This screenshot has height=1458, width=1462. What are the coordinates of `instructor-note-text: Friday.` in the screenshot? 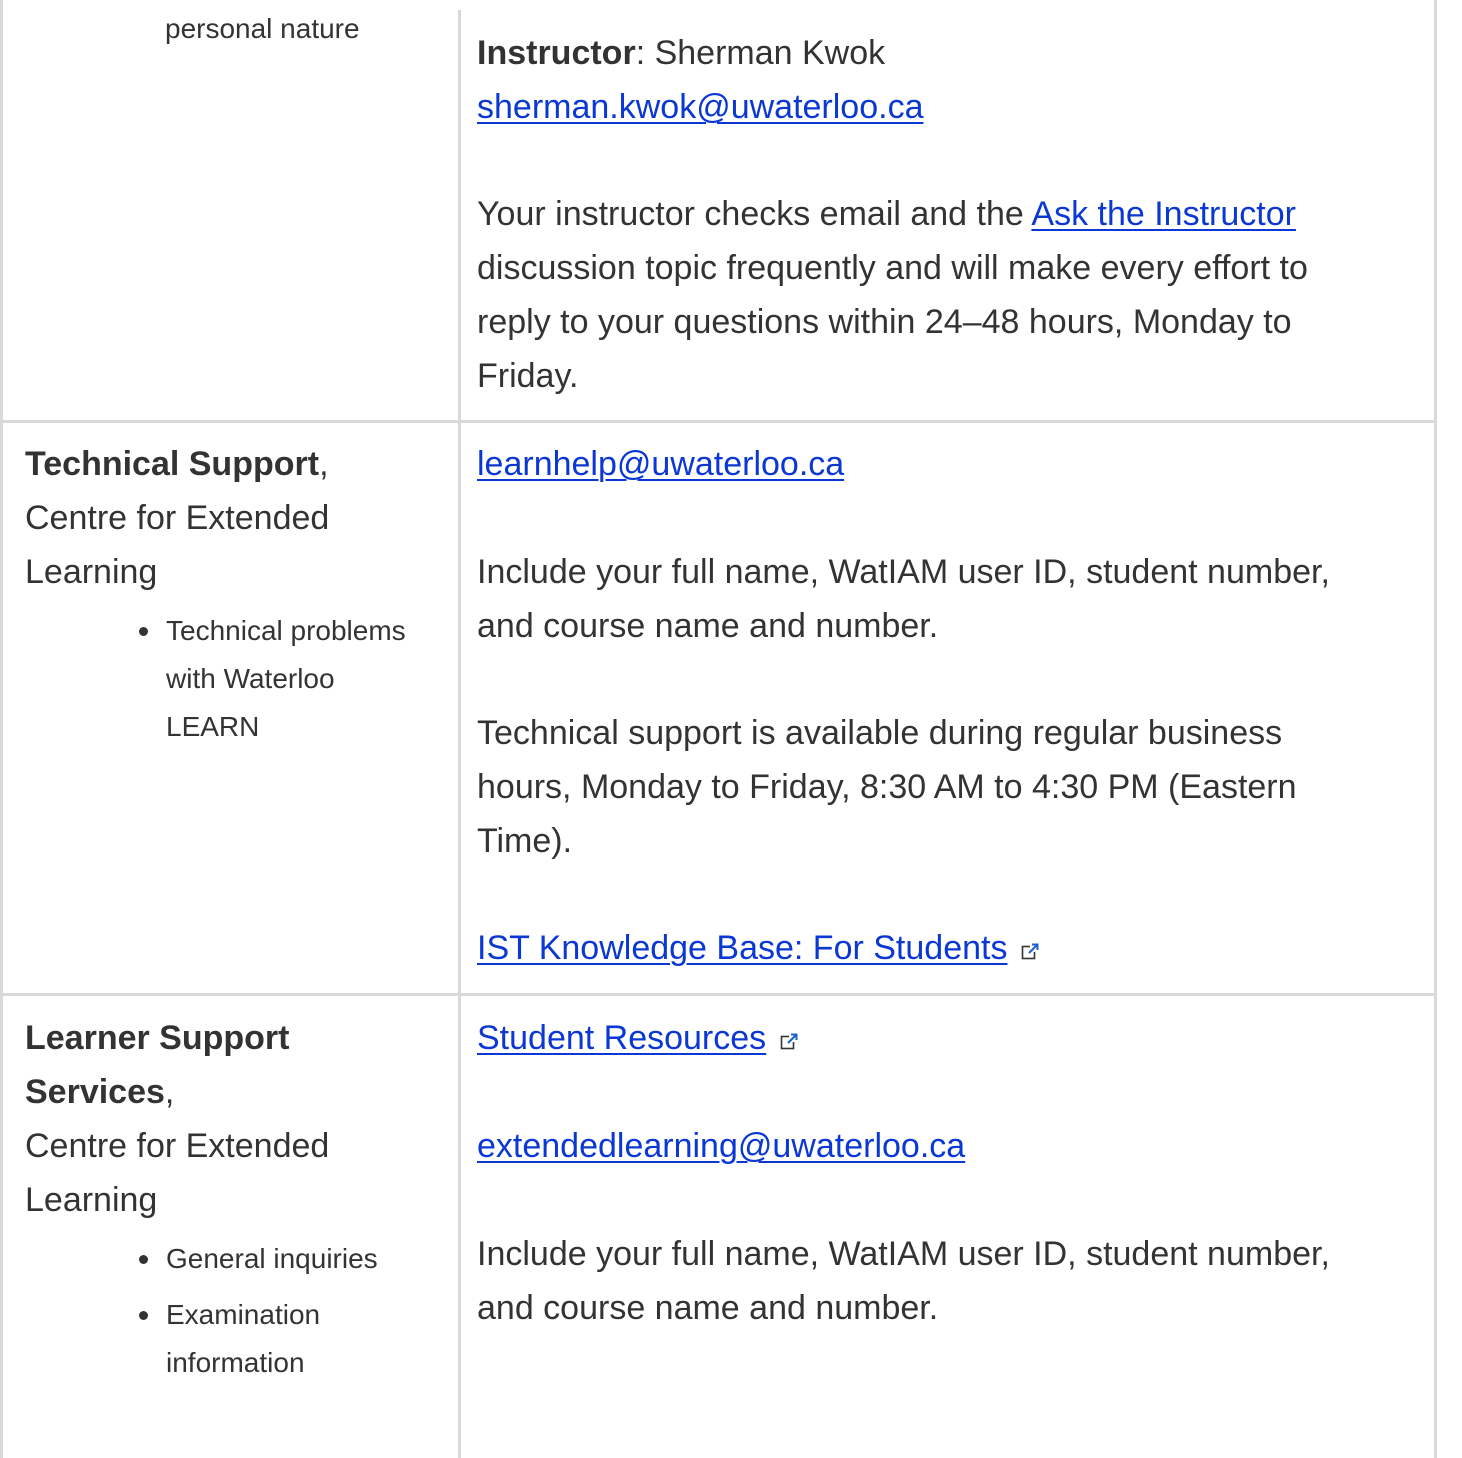 It's located at (528, 376).